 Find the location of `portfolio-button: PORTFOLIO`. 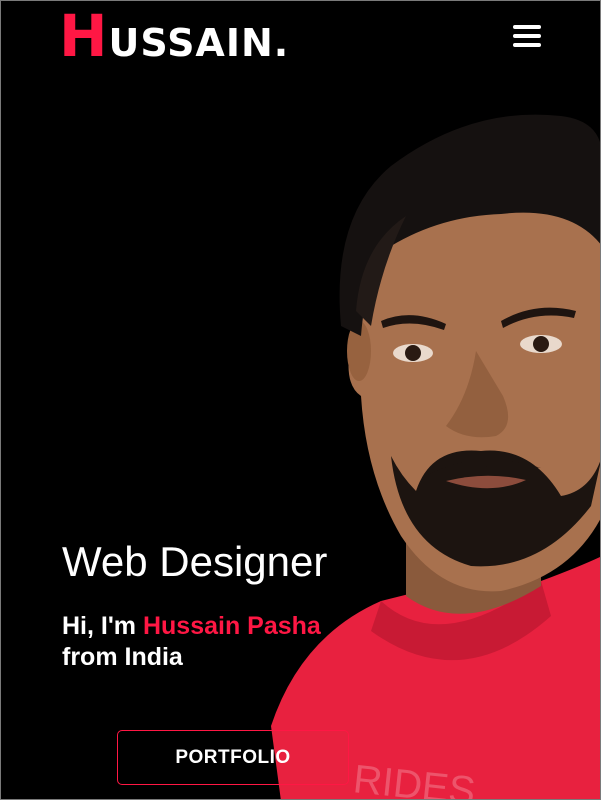

portfolio-button: PORTFOLIO is located at coordinates (233, 757).